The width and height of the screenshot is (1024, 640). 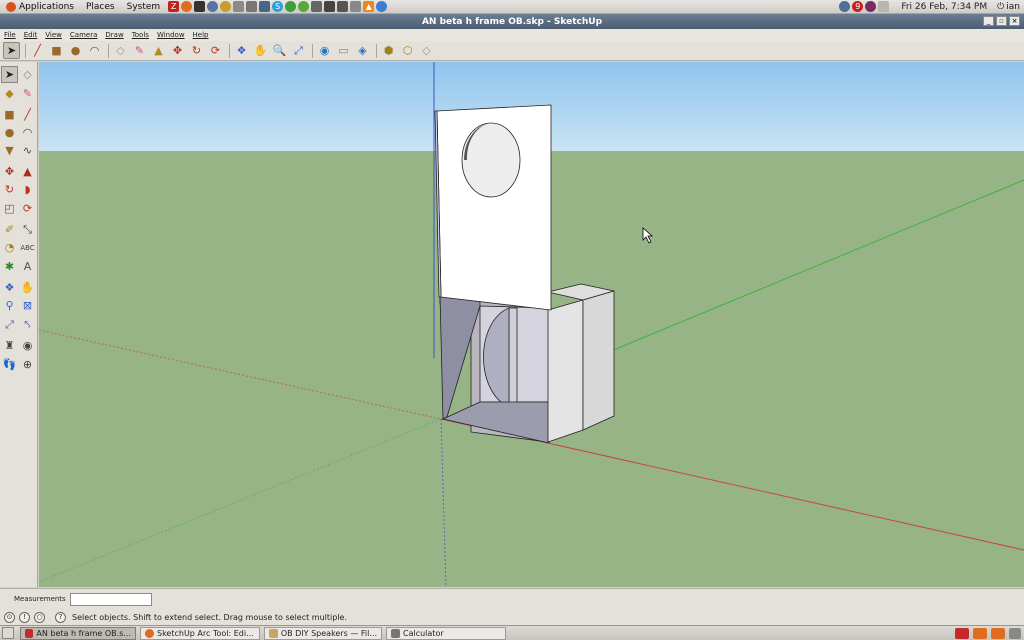 What do you see at coordinates (120, 50) in the screenshot?
I see `eraser-icon: ◇` at bounding box center [120, 50].